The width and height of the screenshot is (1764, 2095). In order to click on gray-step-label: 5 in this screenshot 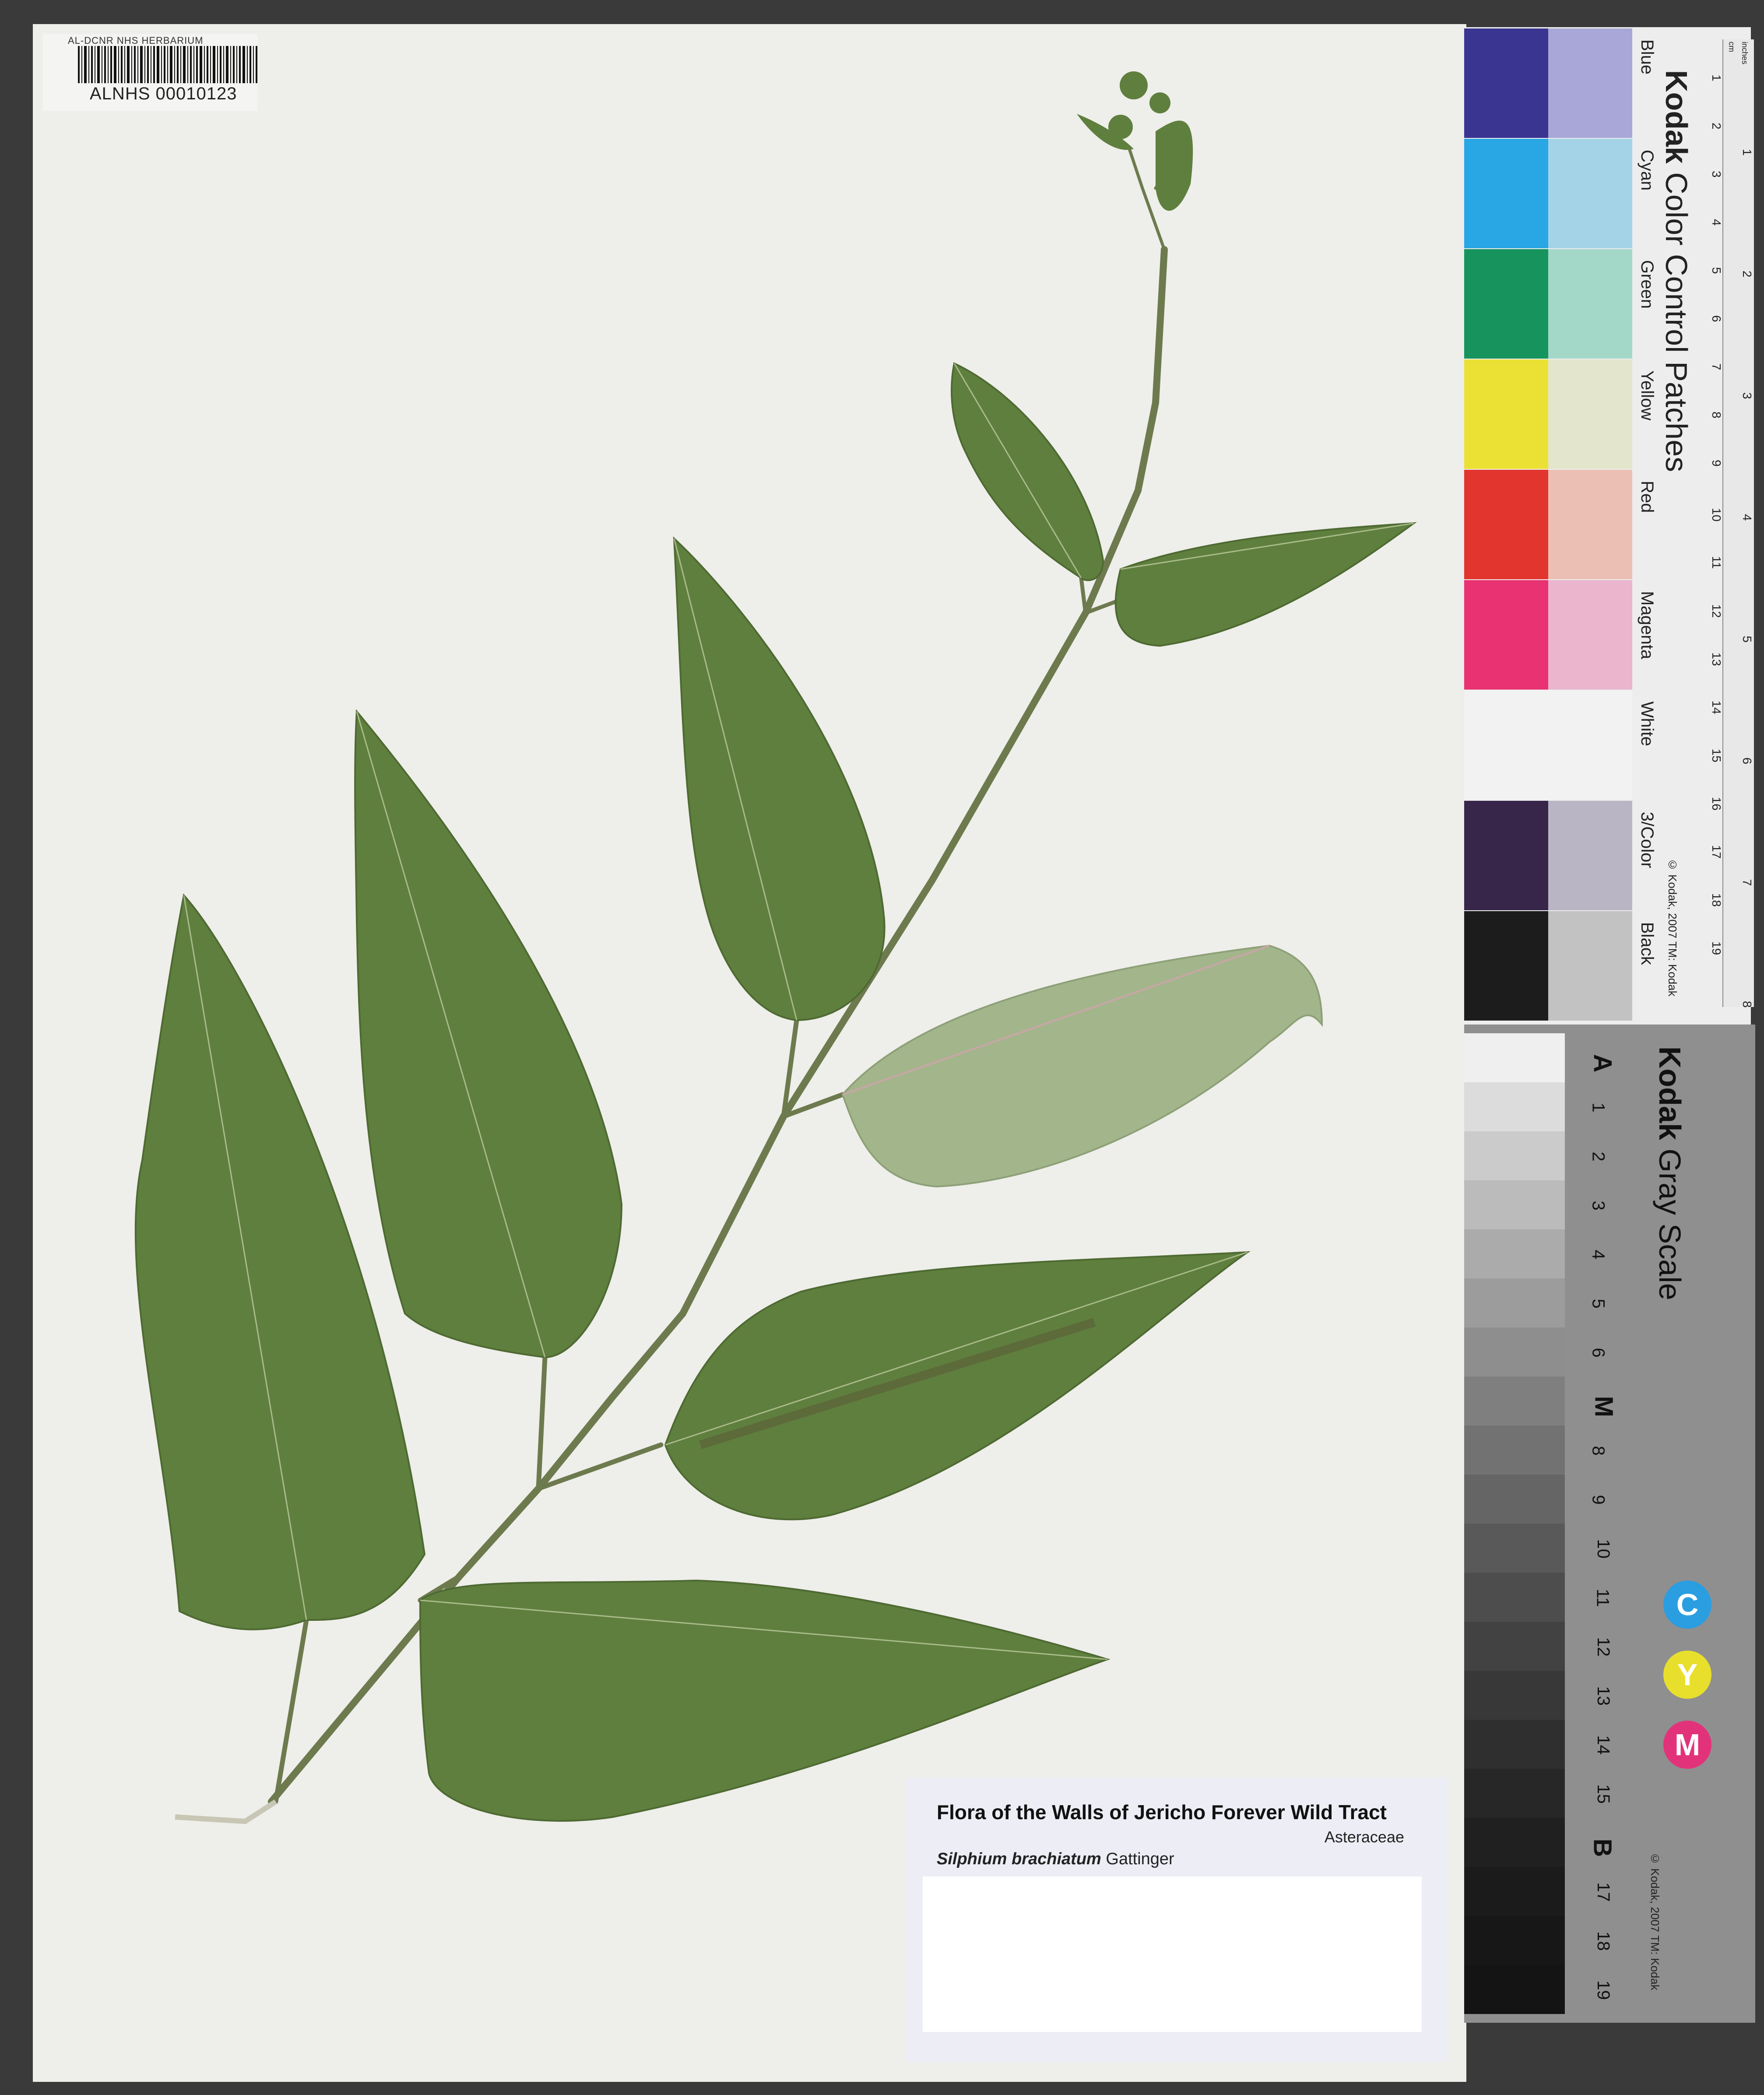, I will do `click(1598, 1304)`.